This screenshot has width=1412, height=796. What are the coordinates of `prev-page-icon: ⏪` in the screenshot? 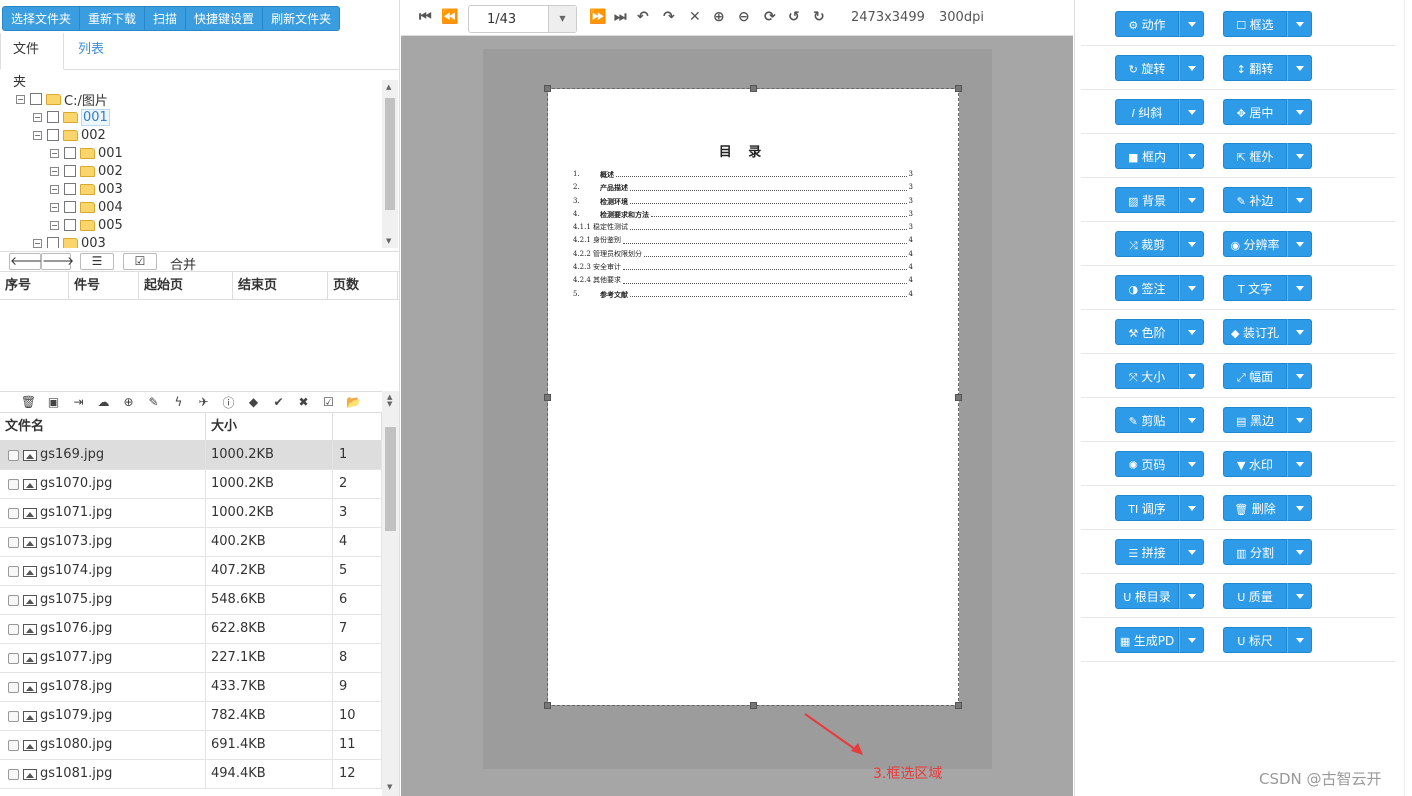 It's located at (449, 17).